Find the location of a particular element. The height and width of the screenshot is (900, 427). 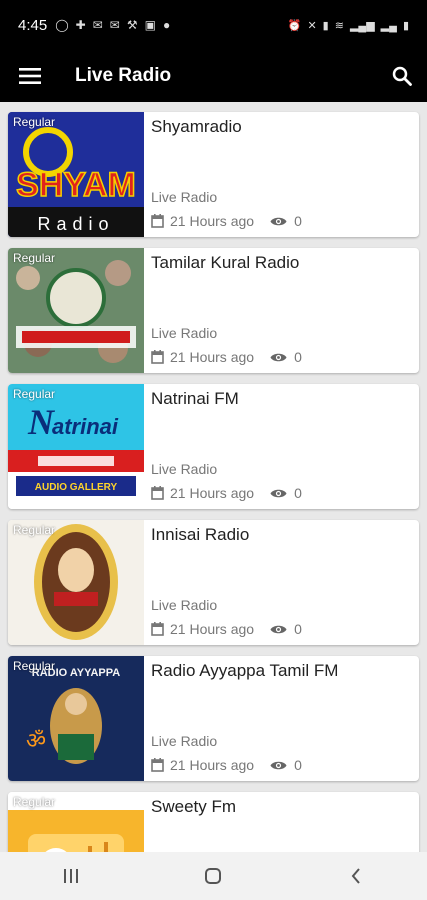

natrinai-logo-image: N atrinai AUDIO GALLERY is located at coordinates (76, 446).